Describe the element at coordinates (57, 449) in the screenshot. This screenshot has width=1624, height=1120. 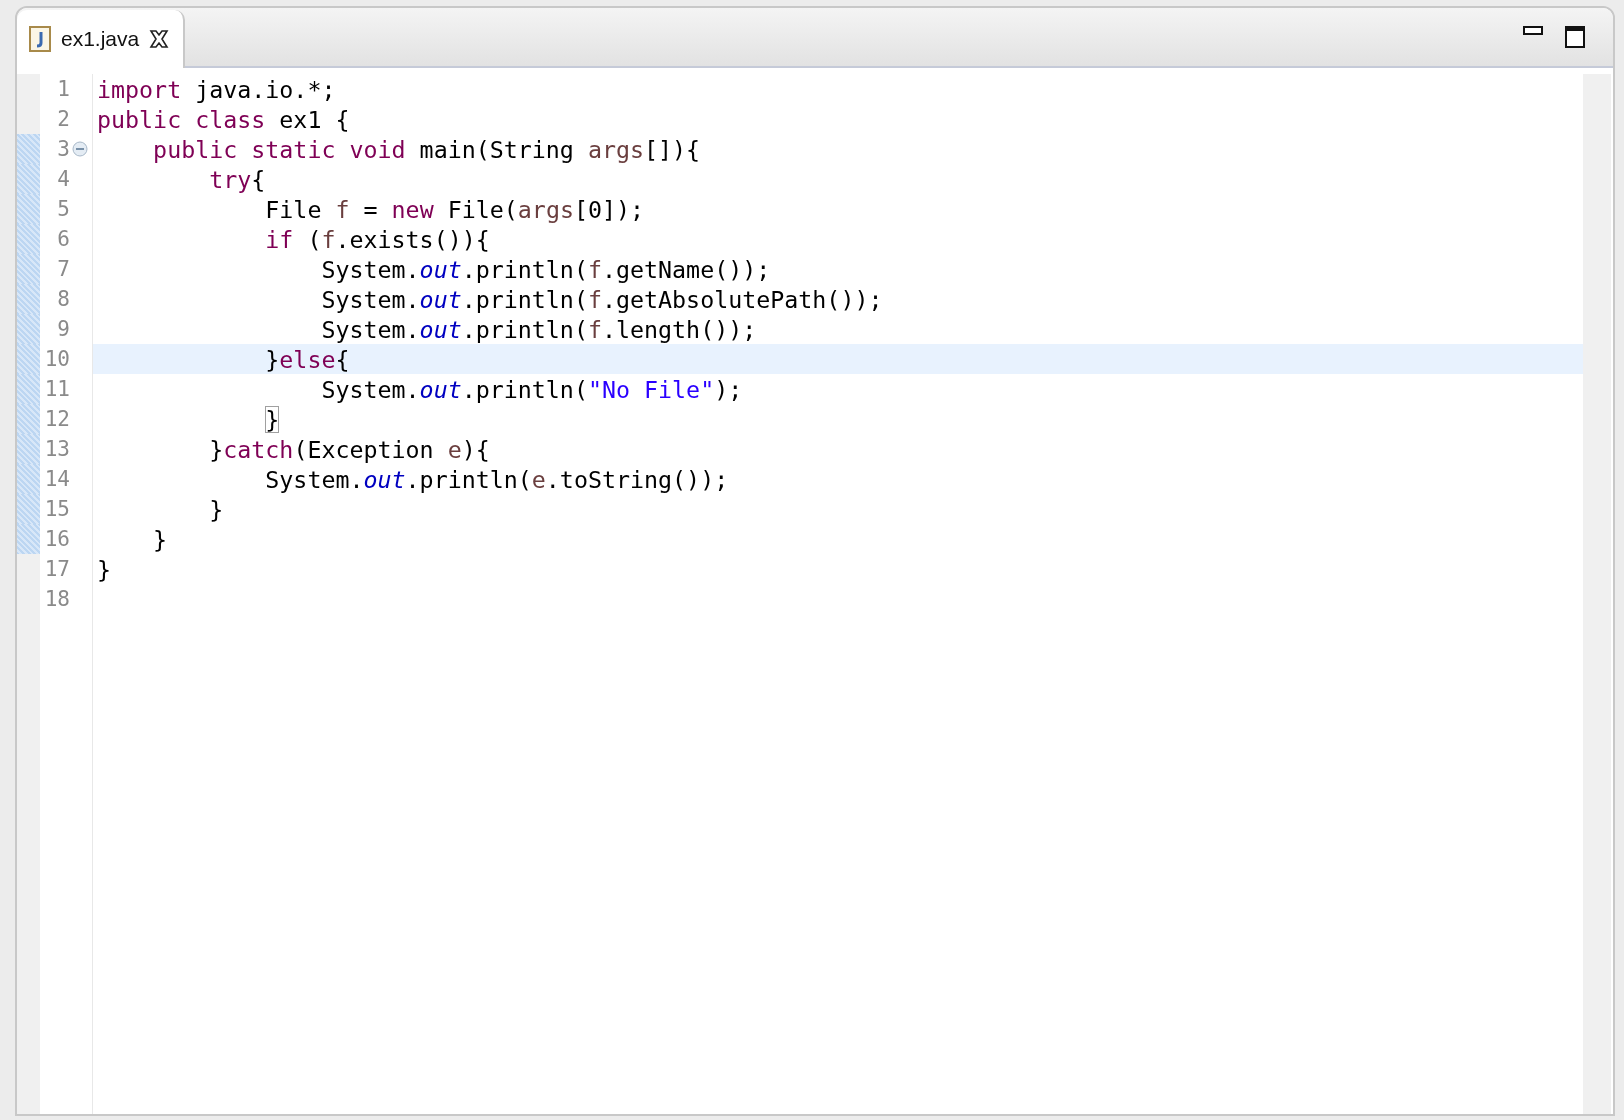
I see `line-number: 13` at that location.